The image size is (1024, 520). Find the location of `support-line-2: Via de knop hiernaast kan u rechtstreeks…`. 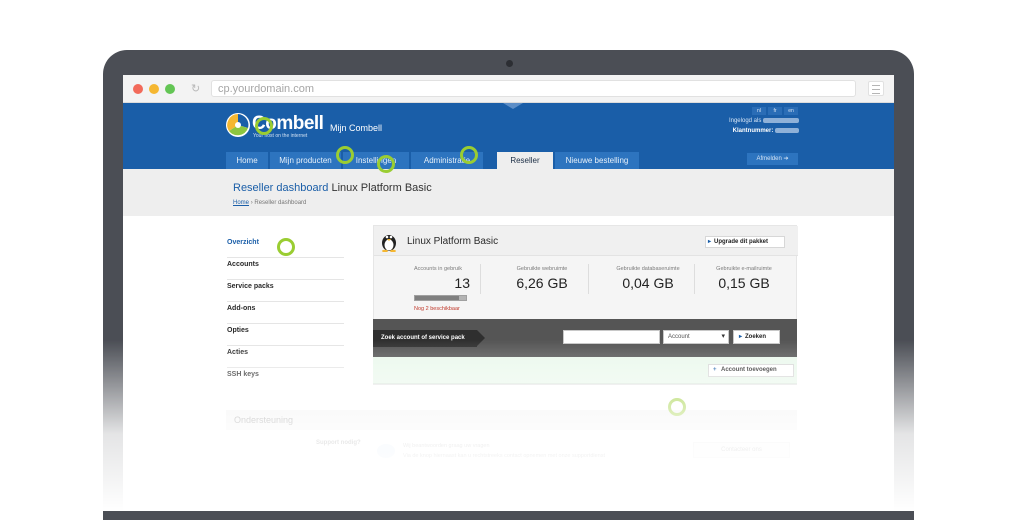

support-line-2: Via de knop hiernaast kan u rechtstreeks… is located at coordinates (504, 456).